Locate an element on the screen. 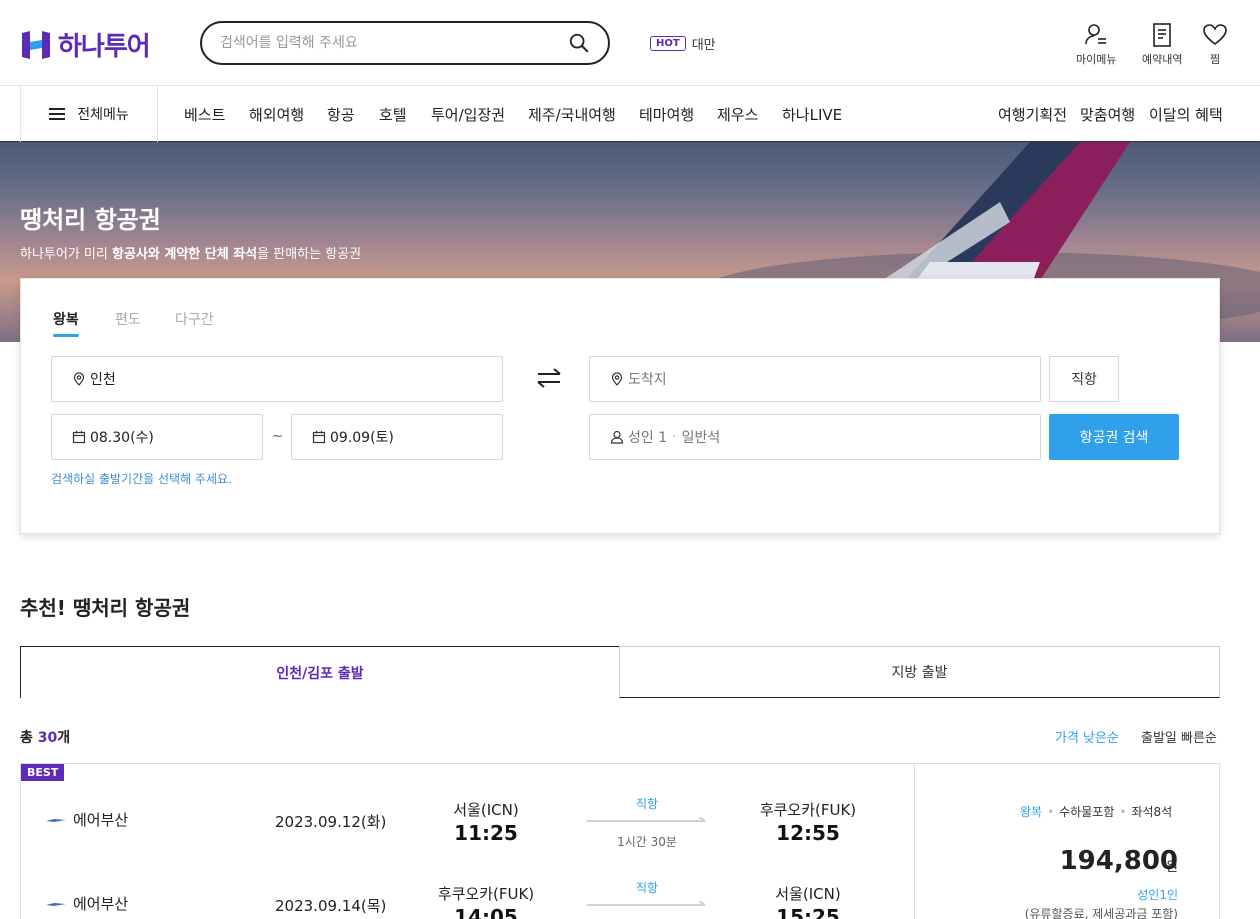 This screenshot has width=1260, height=919. result-count: 총 30개 is located at coordinates (45, 737).